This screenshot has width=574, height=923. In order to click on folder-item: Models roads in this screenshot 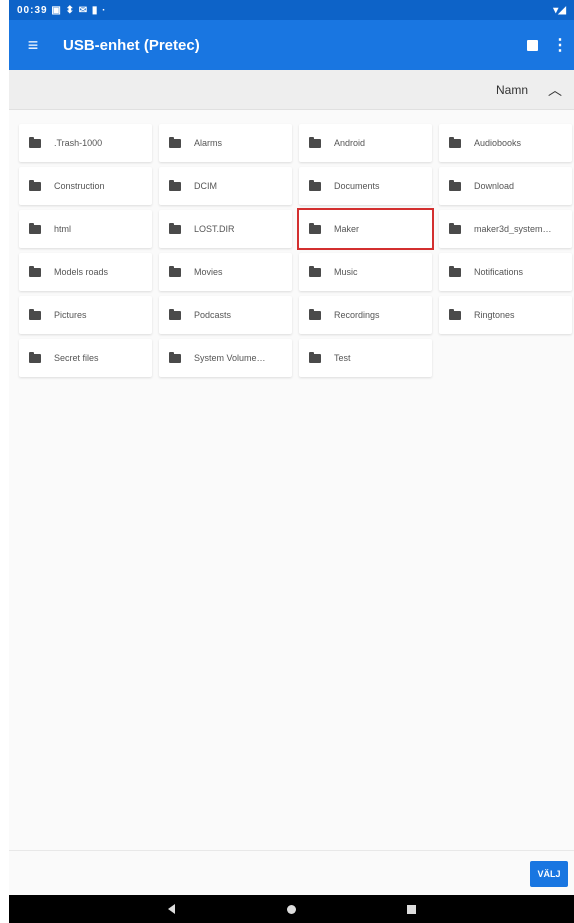, I will do `click(85, 272)`.